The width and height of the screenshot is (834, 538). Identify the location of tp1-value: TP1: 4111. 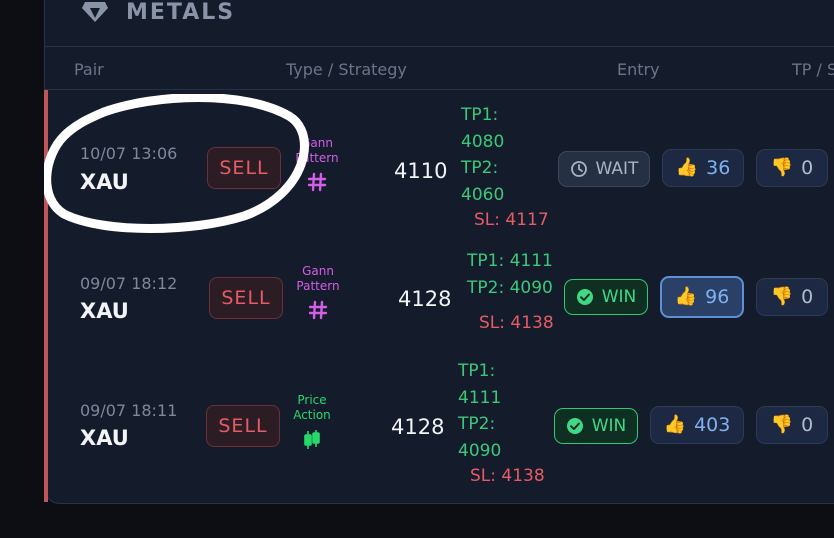
(510, 261).